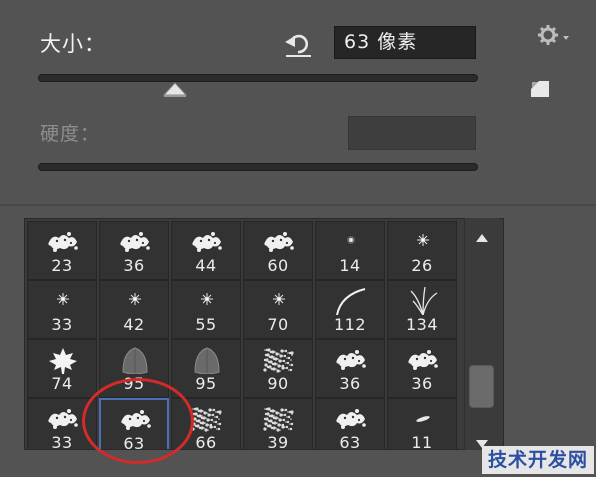  I want to click on brush-size-label: 60, so click(278, 265).